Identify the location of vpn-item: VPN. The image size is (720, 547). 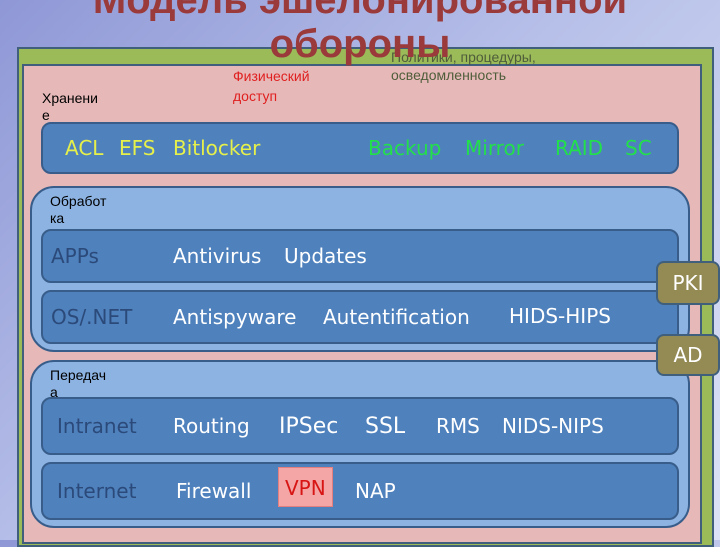
(305, 487).